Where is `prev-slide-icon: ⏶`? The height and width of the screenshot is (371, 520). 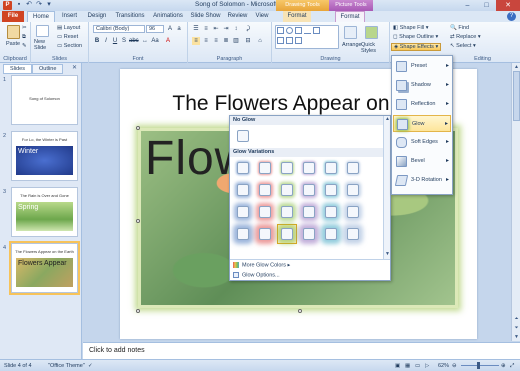
prev-slide-icon: ⏶ is located at coordinates (516, 319).